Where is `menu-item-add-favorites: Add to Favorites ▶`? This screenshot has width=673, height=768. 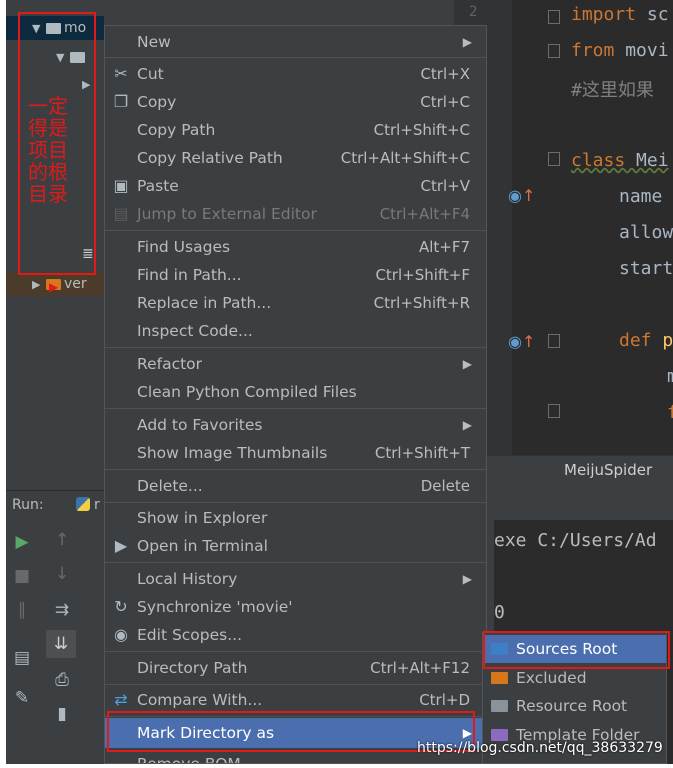
menu-item-add-favorites: Add to Favorites ▶ is located at coordinates (295, 425).